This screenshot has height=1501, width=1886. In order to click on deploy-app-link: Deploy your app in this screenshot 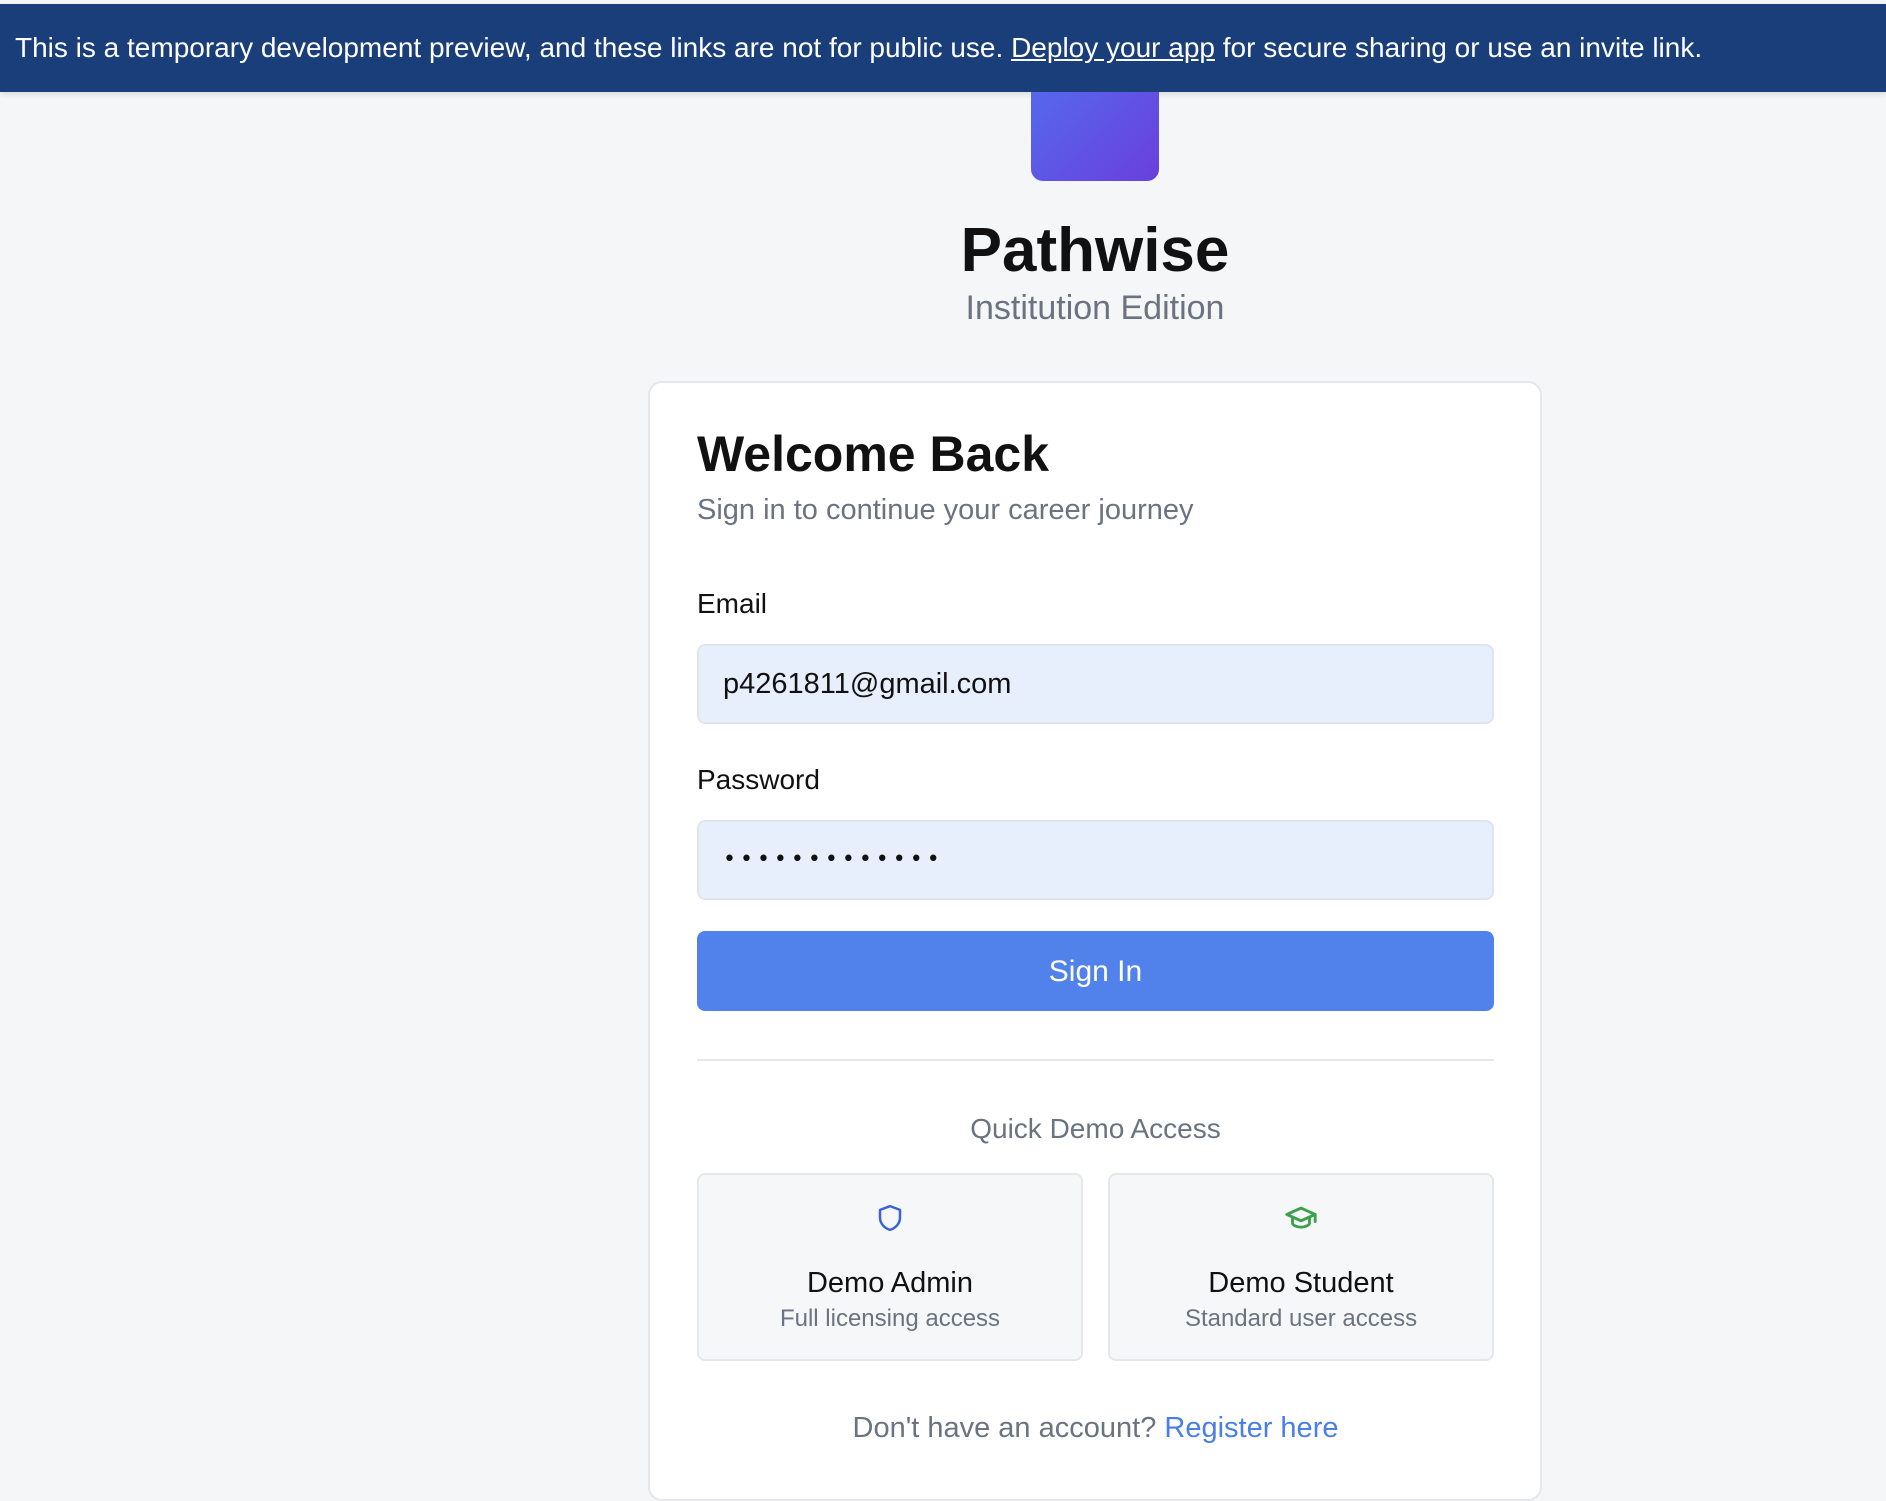, I will do `click(1113, 47)`.